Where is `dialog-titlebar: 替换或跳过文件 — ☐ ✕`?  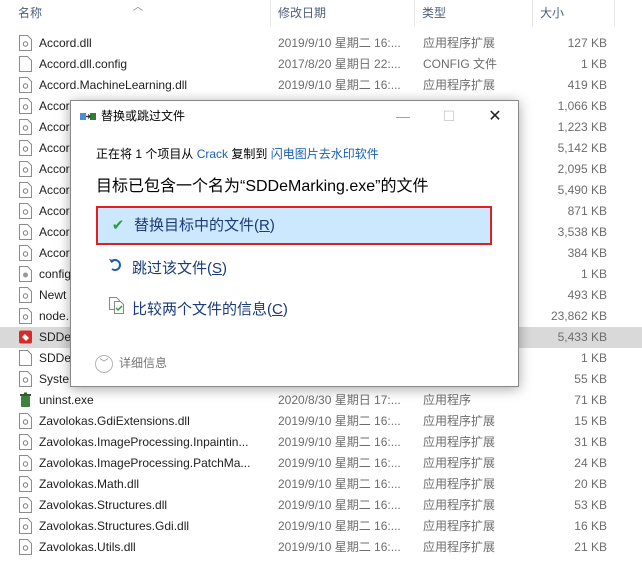 dialog-titlebar: 替换或跳过文件 — ☐ ✕ is located at coordinates (294, 116).